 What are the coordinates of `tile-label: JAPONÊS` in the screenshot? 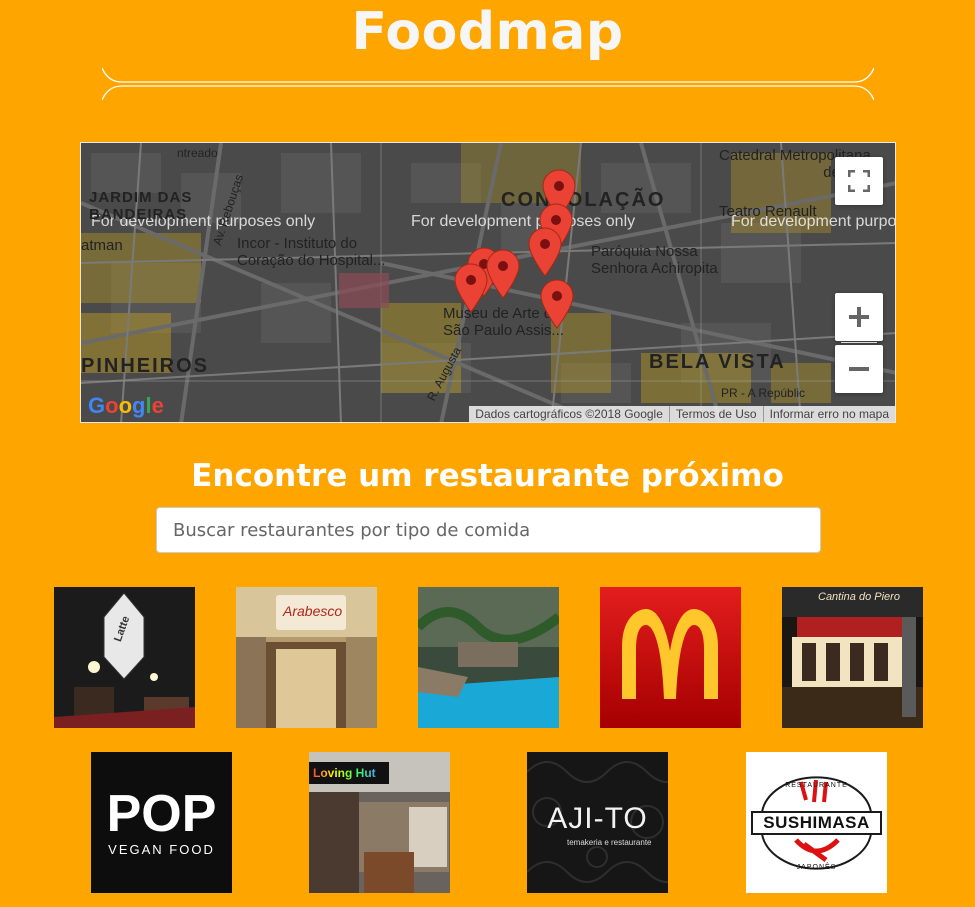 It's located at (816, 867).